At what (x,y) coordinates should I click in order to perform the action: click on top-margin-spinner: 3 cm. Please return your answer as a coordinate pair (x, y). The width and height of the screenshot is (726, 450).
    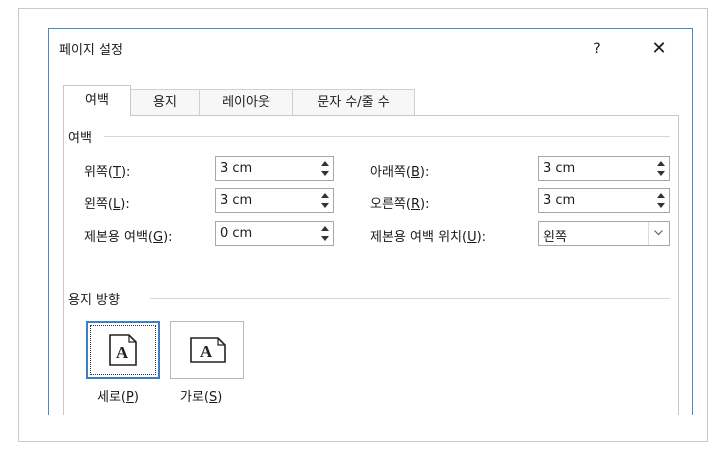
    Looking at the image, I should click on (274, 168).